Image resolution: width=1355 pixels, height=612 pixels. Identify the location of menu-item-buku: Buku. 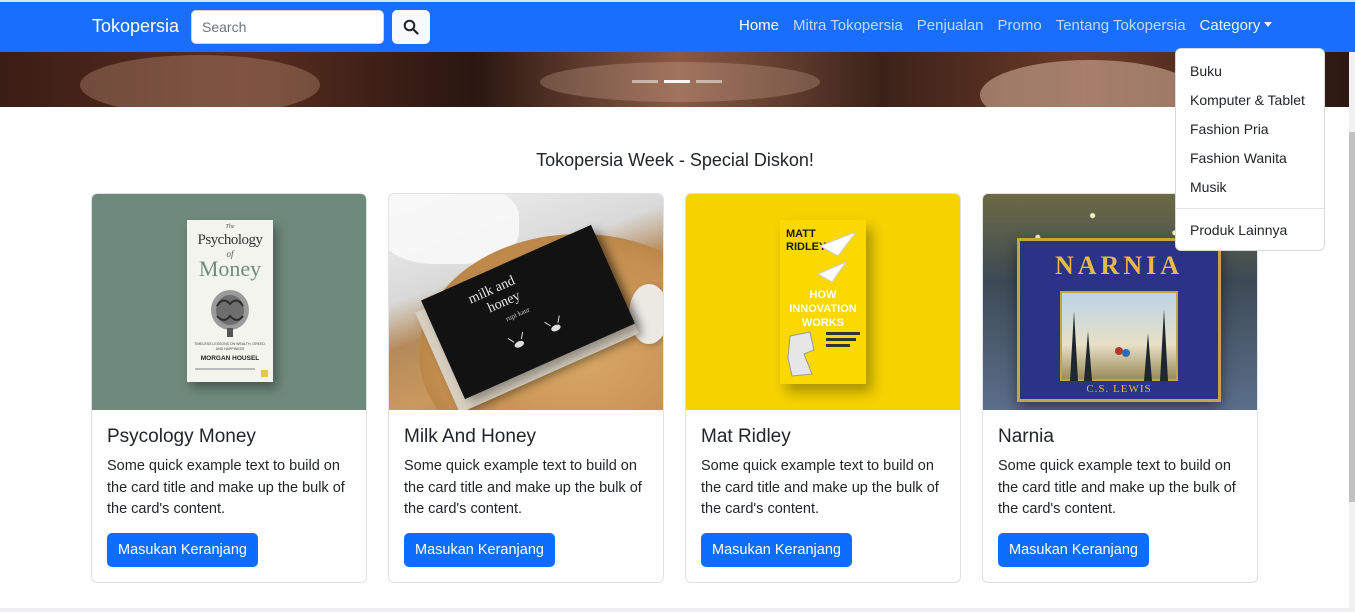
(1250, 71).